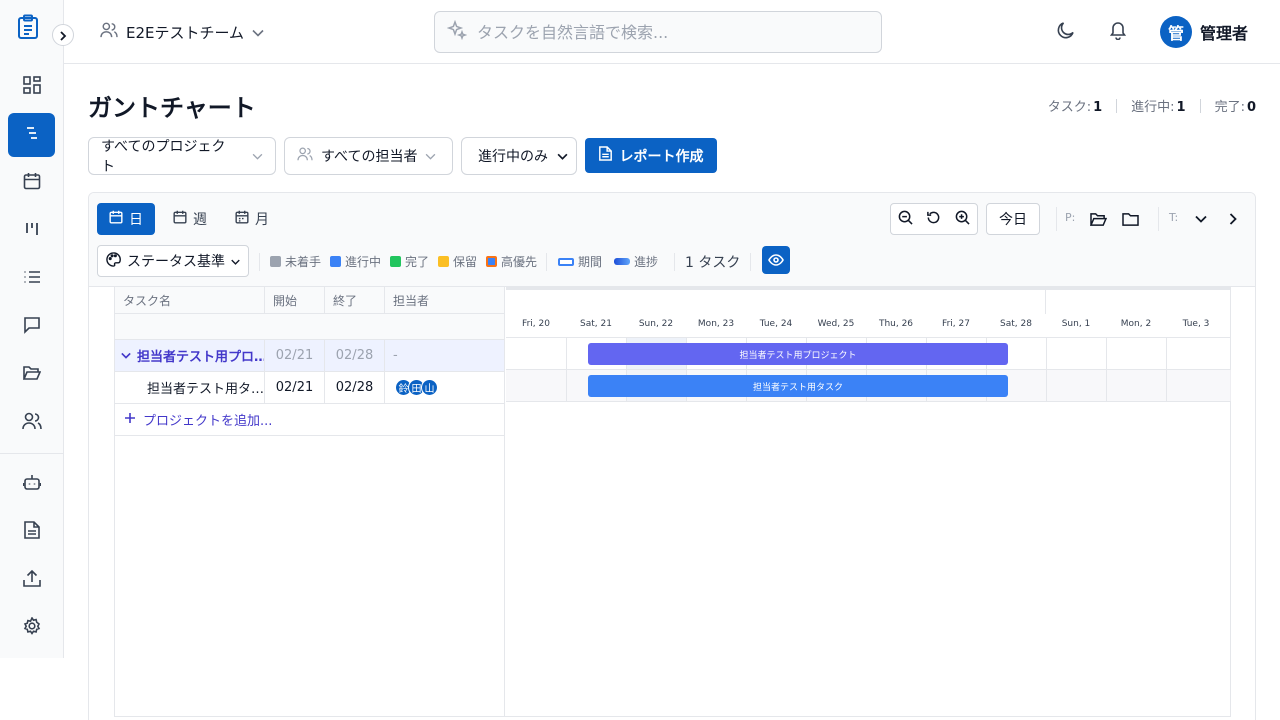  I want to click on sidebar-item-chat, so click(31, 327).